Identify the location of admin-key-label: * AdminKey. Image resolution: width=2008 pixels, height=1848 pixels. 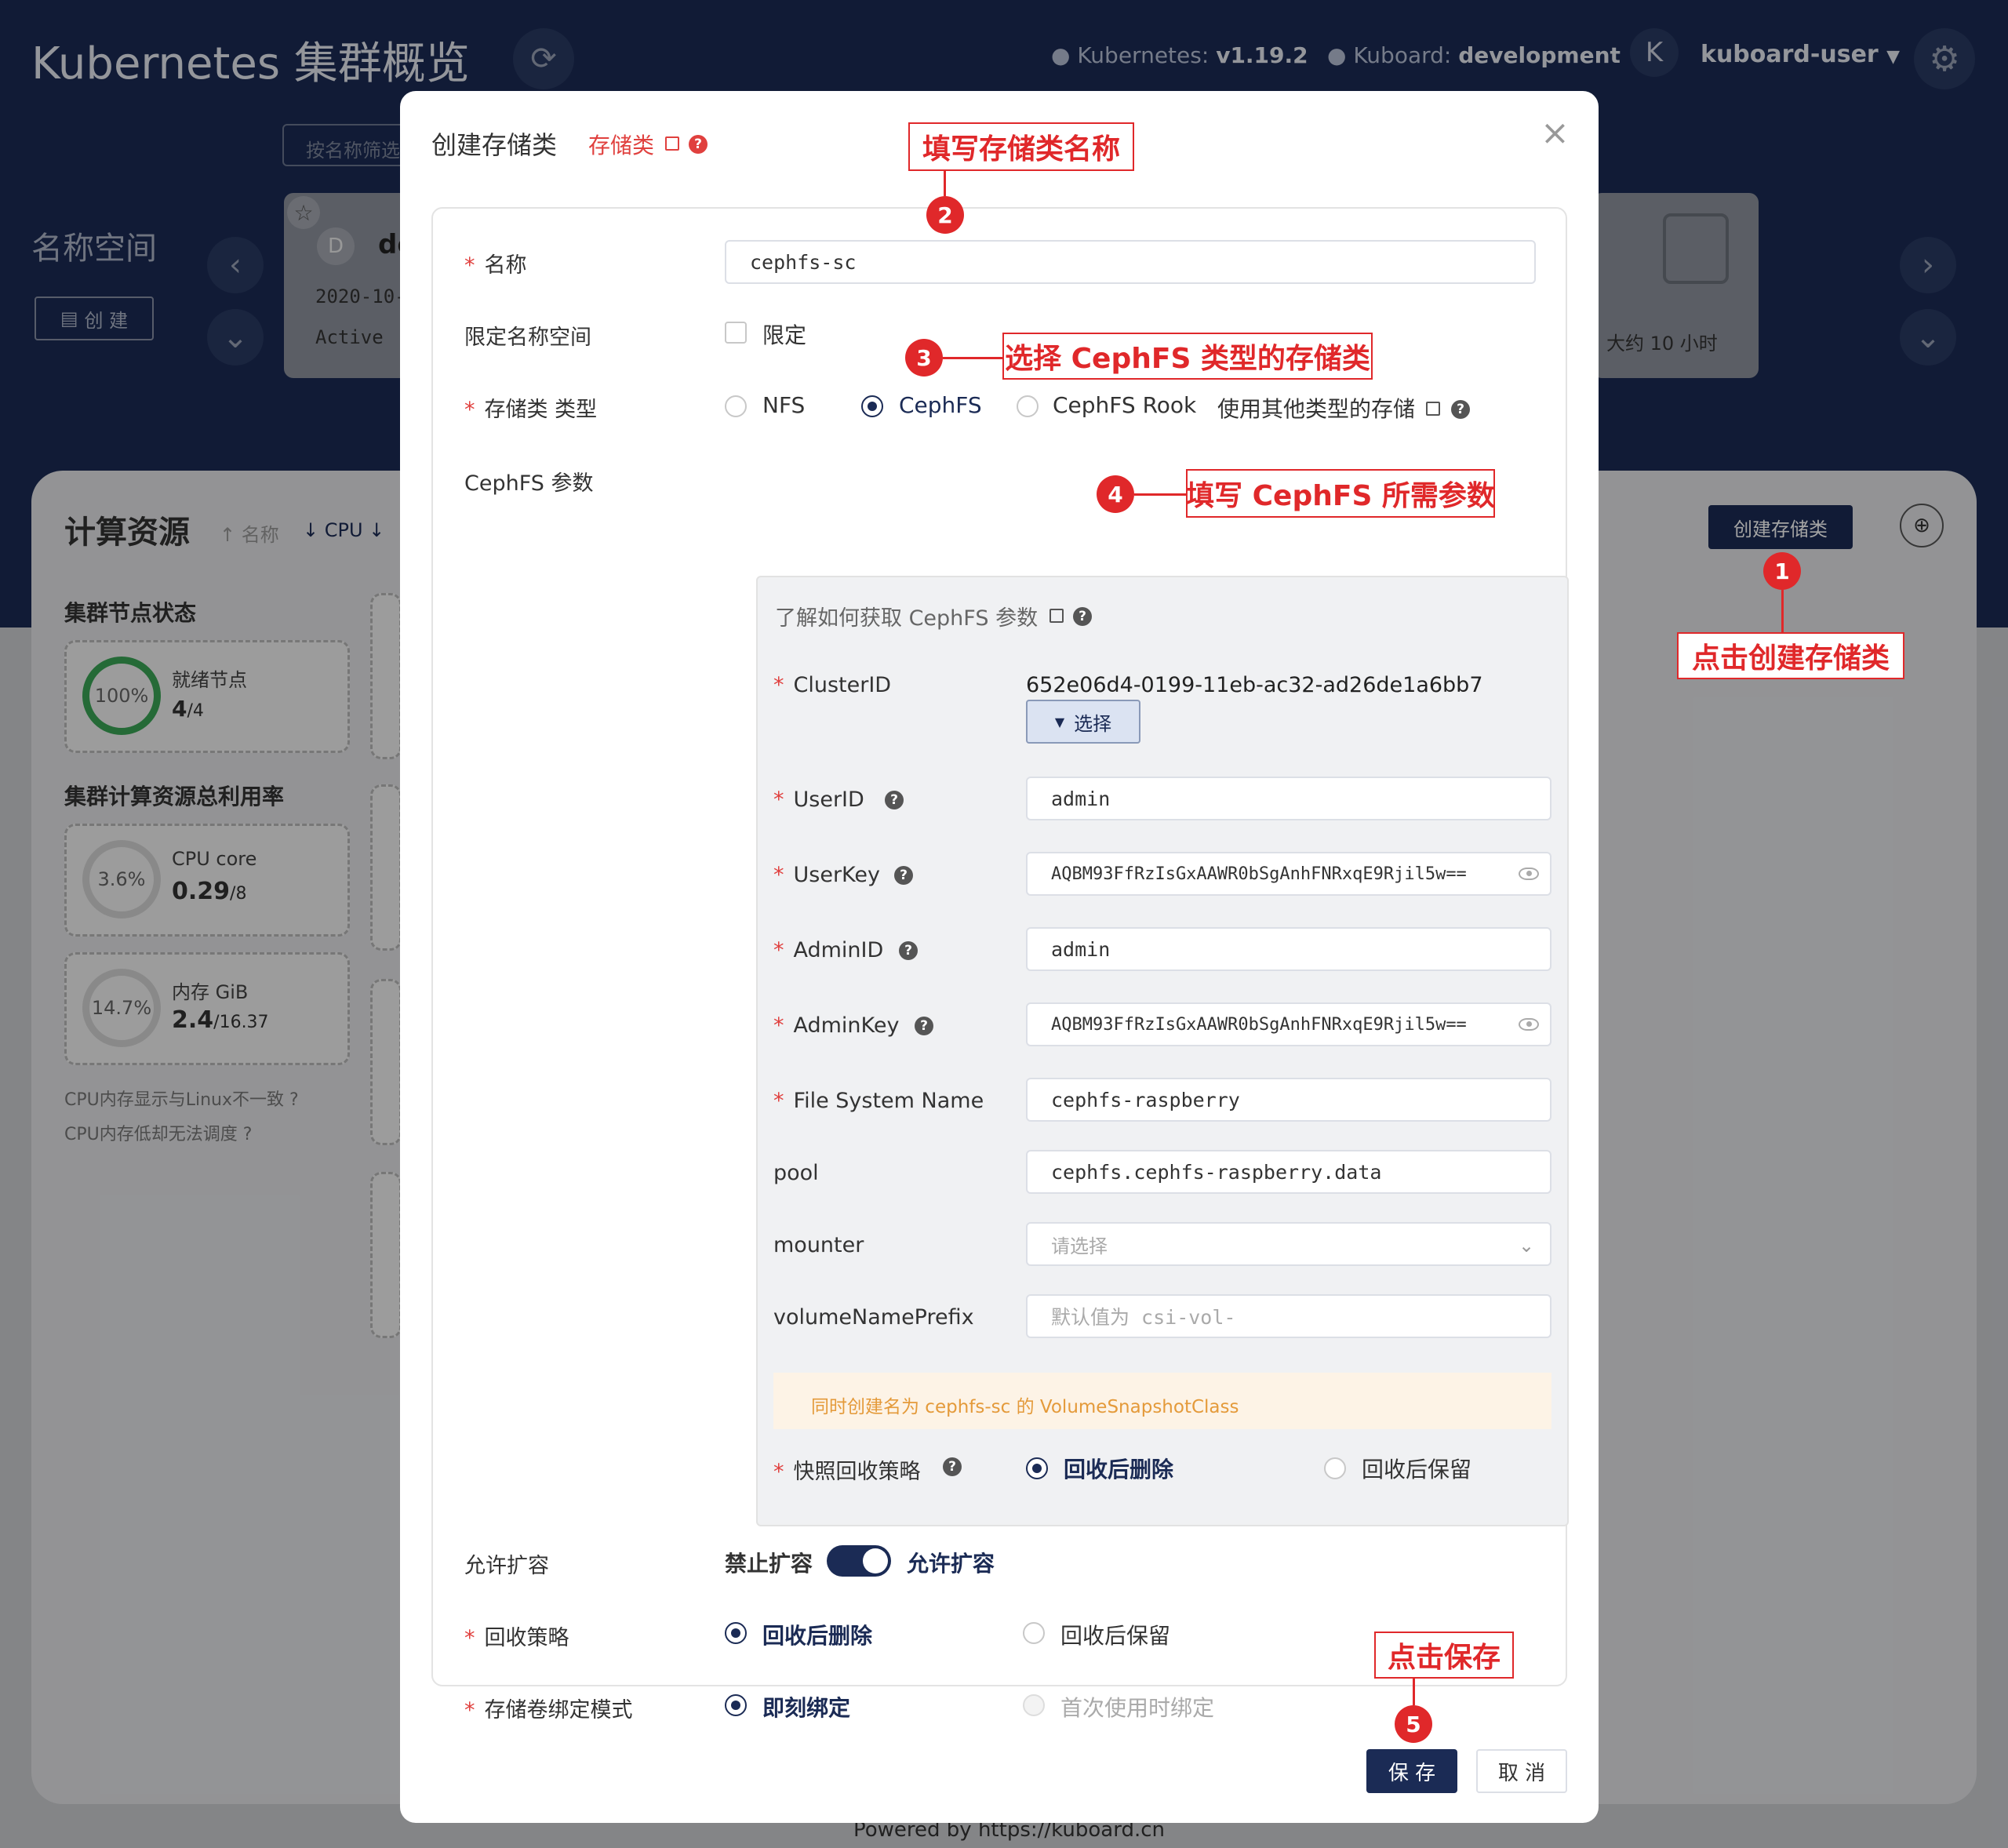
(836, 1025).